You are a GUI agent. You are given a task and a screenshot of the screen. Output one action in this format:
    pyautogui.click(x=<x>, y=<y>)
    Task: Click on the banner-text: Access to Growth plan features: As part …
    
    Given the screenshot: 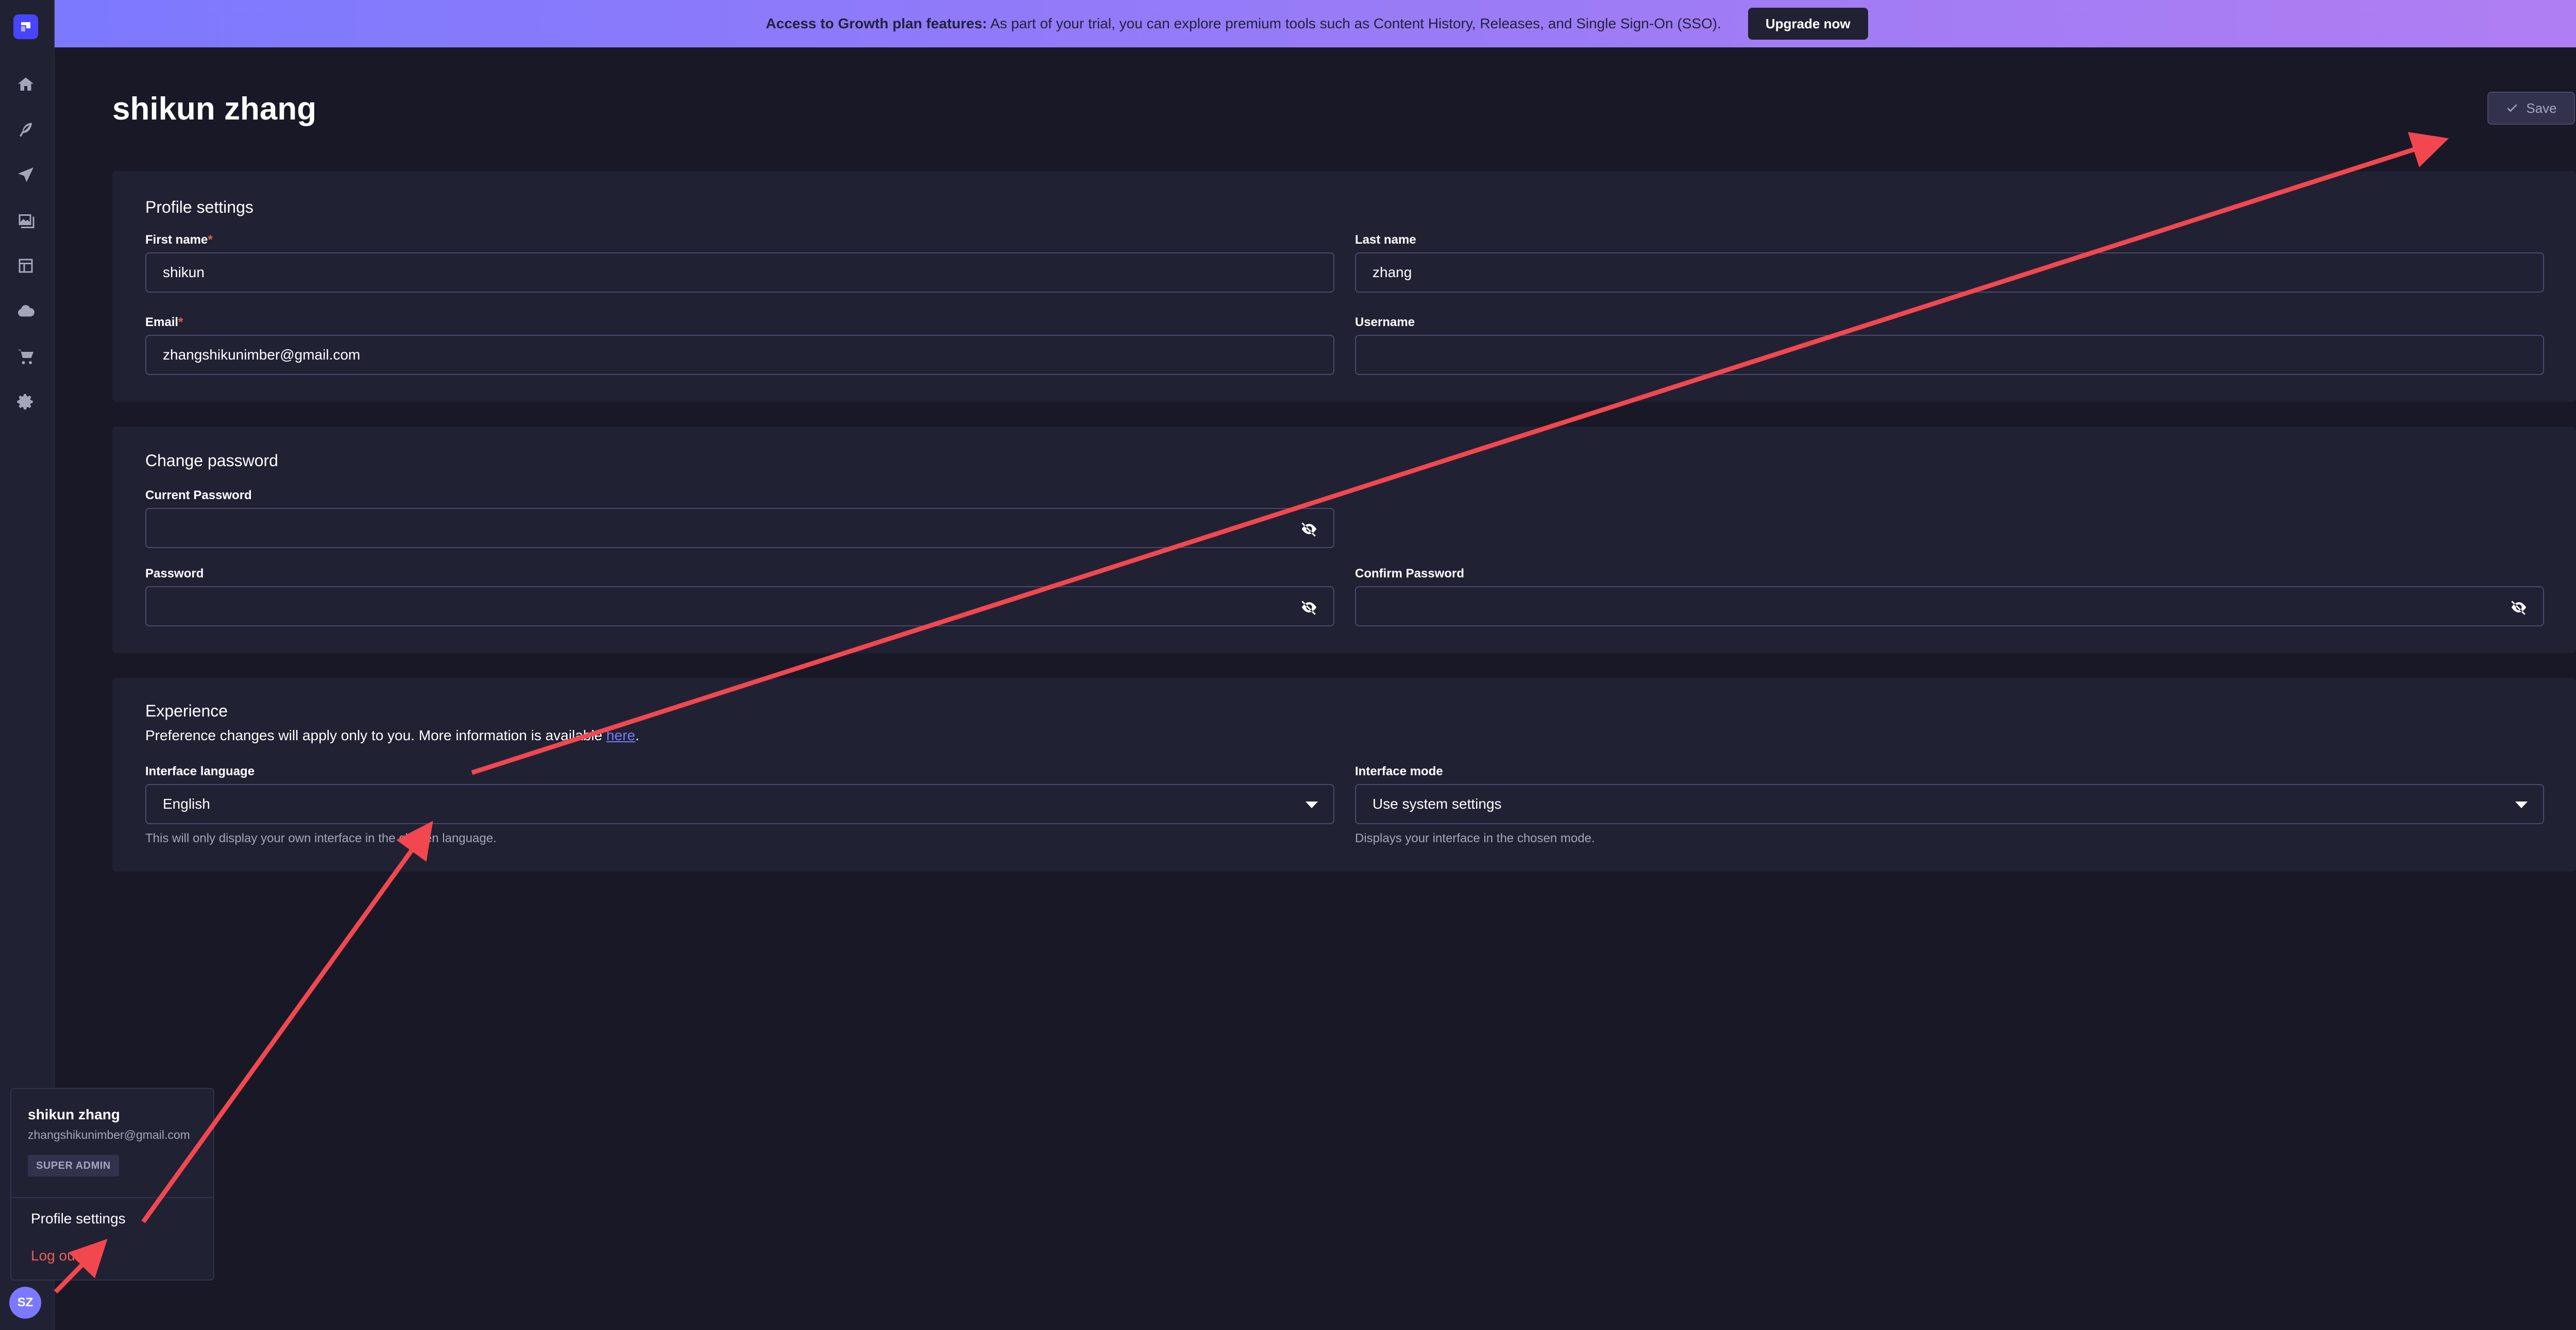 What is the action you would take?
    pyautogui.click(x=1243, y=23)
    